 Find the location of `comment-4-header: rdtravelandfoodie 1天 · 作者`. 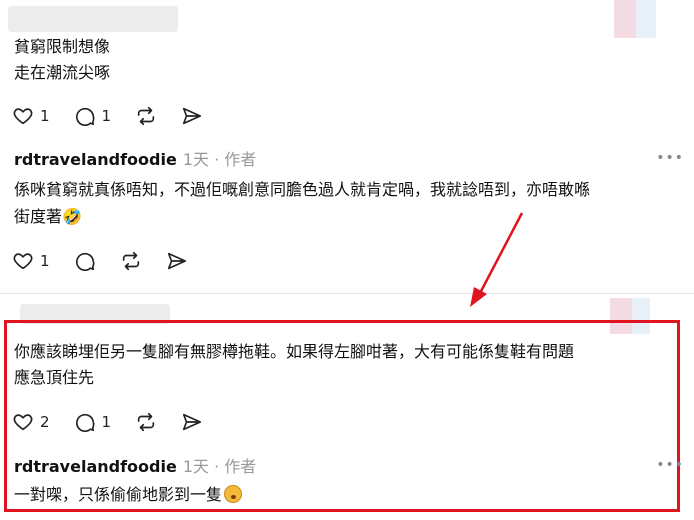

comment-4-header: rdtravelandfoodie 1天 · 作者 is located at coordinates (135, 467).